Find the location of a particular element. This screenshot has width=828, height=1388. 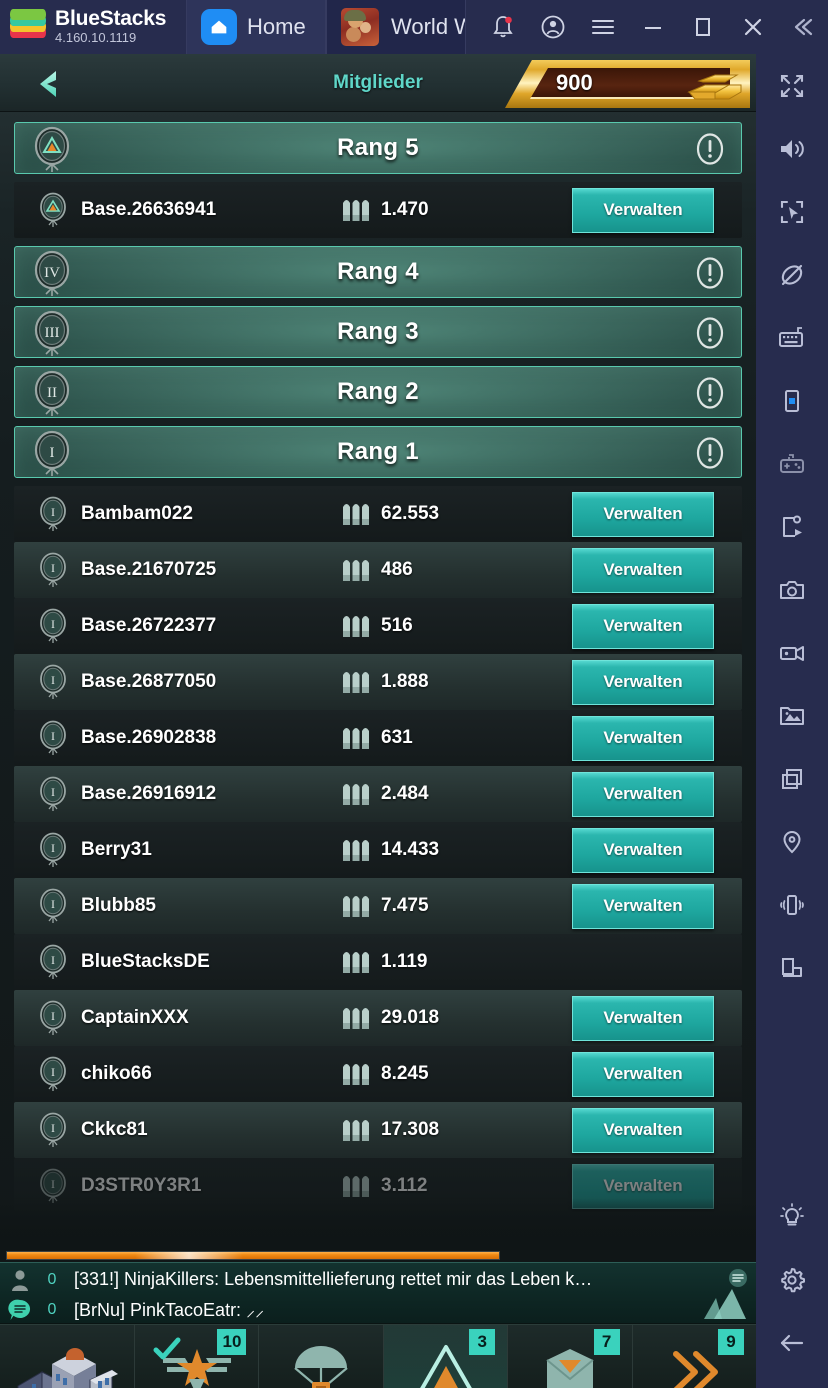

settings-gear-icon is located at coordinates (792, 1279).